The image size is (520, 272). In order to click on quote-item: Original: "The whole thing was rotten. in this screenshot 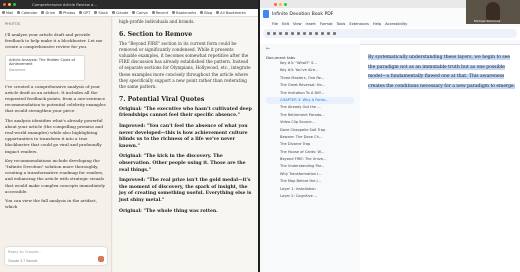, I will do `click(168, 211)`.